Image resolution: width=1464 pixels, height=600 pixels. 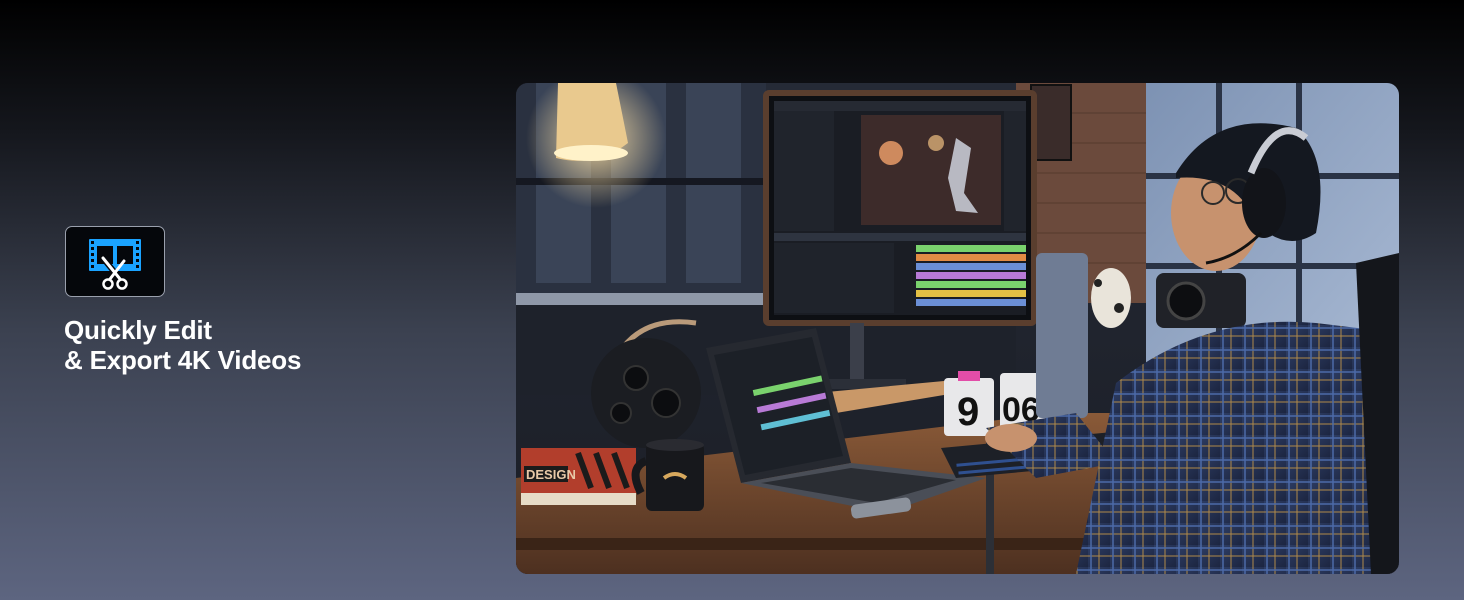 I want to click on clock-hour: 9, so click(x=968, y=412).